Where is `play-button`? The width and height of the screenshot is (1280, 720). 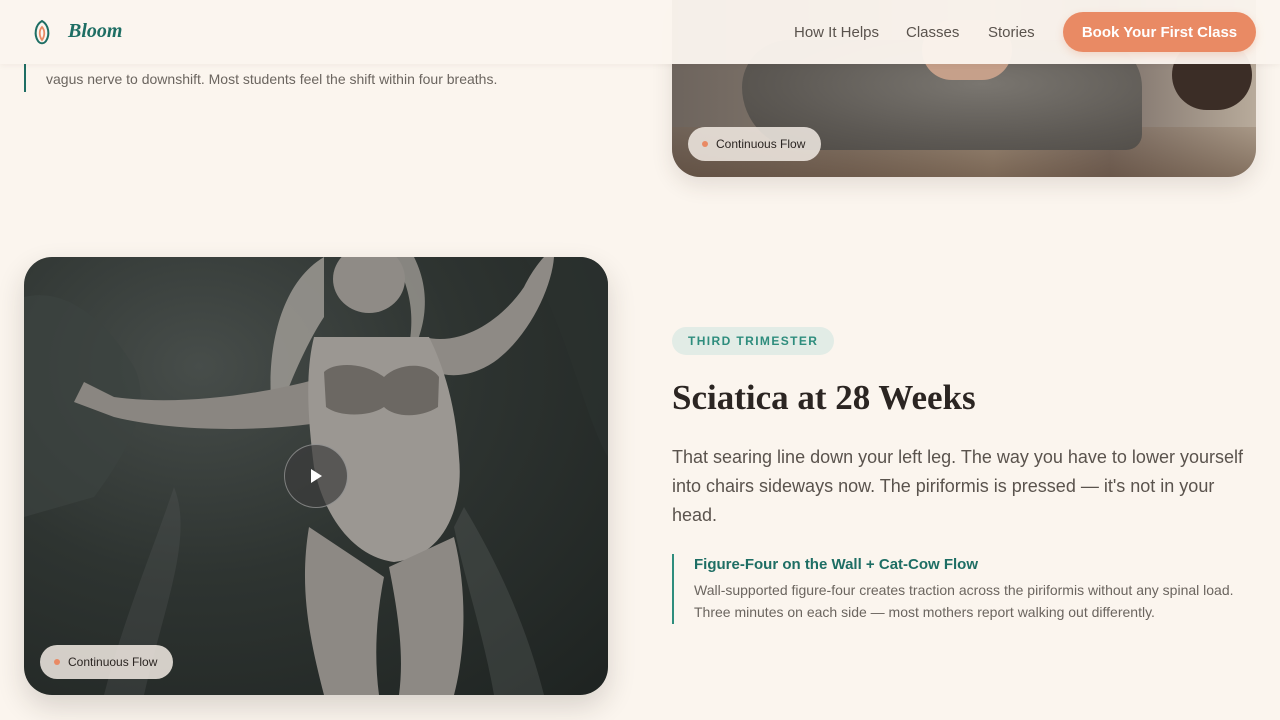
play-button is located at coordinates (316, 476).